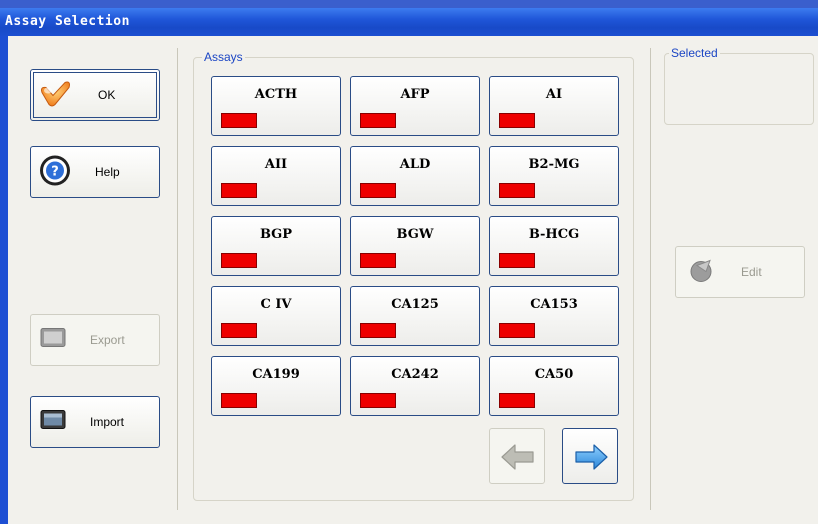 This screenshot has width=818, height=524. I want to click on next-page-button, so click(590, 456).